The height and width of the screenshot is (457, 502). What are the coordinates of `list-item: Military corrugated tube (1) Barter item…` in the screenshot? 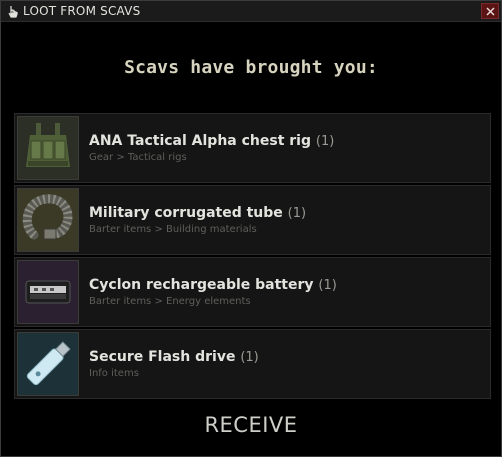 It's located at (252, 220).